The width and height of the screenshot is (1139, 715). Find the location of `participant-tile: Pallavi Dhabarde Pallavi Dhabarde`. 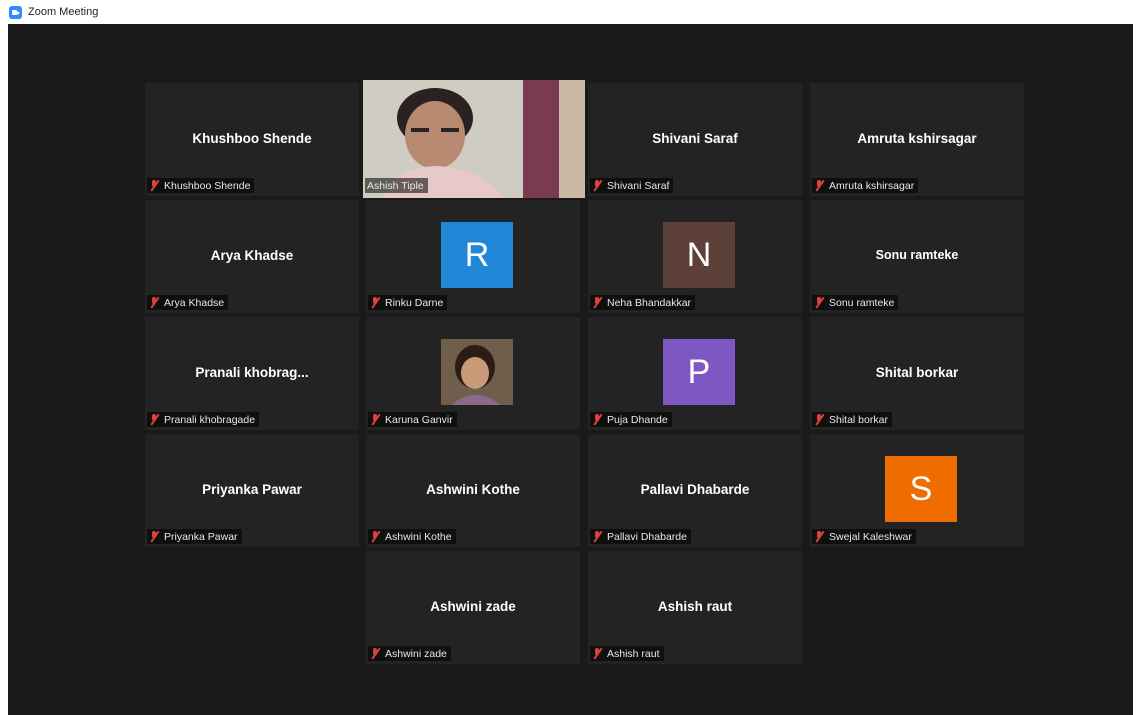

participant-tile: Pallavi Dhabarde Pallavi Dhabarde is located at coordinates (695, 490).